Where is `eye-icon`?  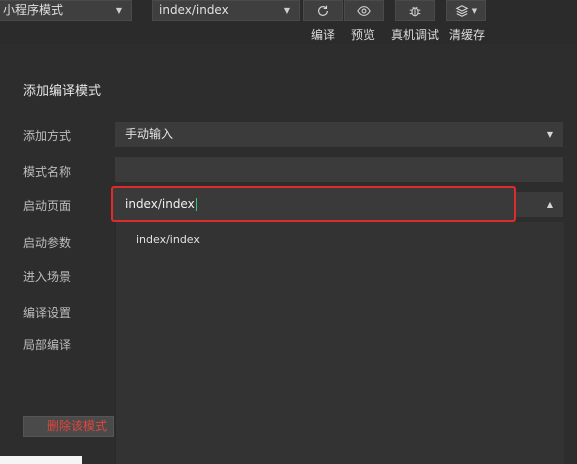 eye-icon is located at coordinates (364, 10).